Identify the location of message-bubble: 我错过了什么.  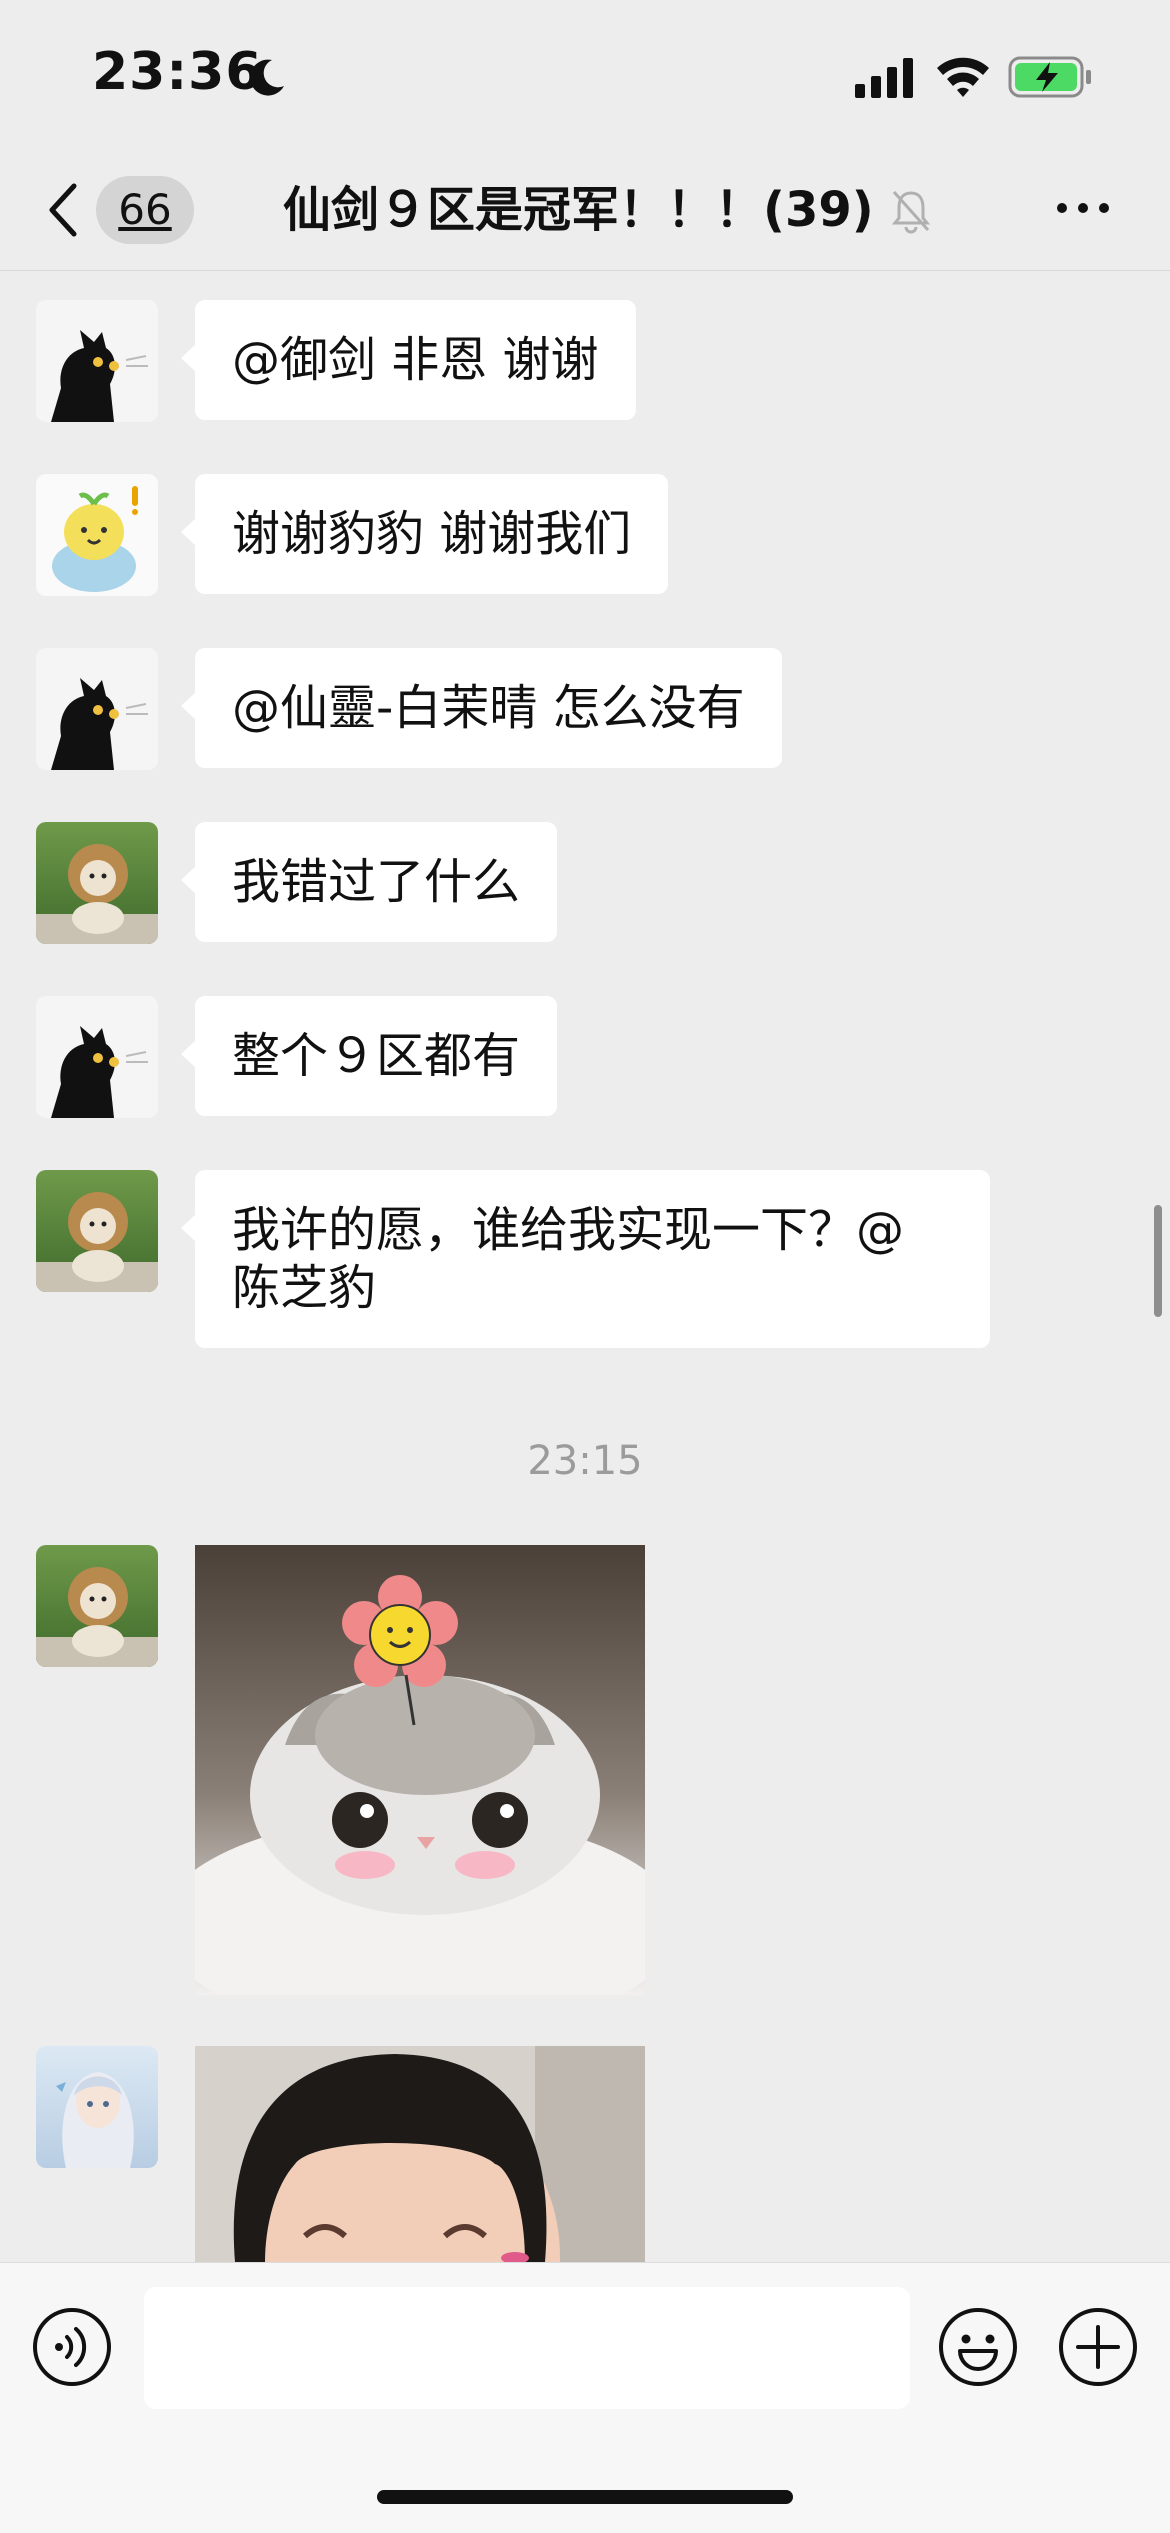
(369, 882).